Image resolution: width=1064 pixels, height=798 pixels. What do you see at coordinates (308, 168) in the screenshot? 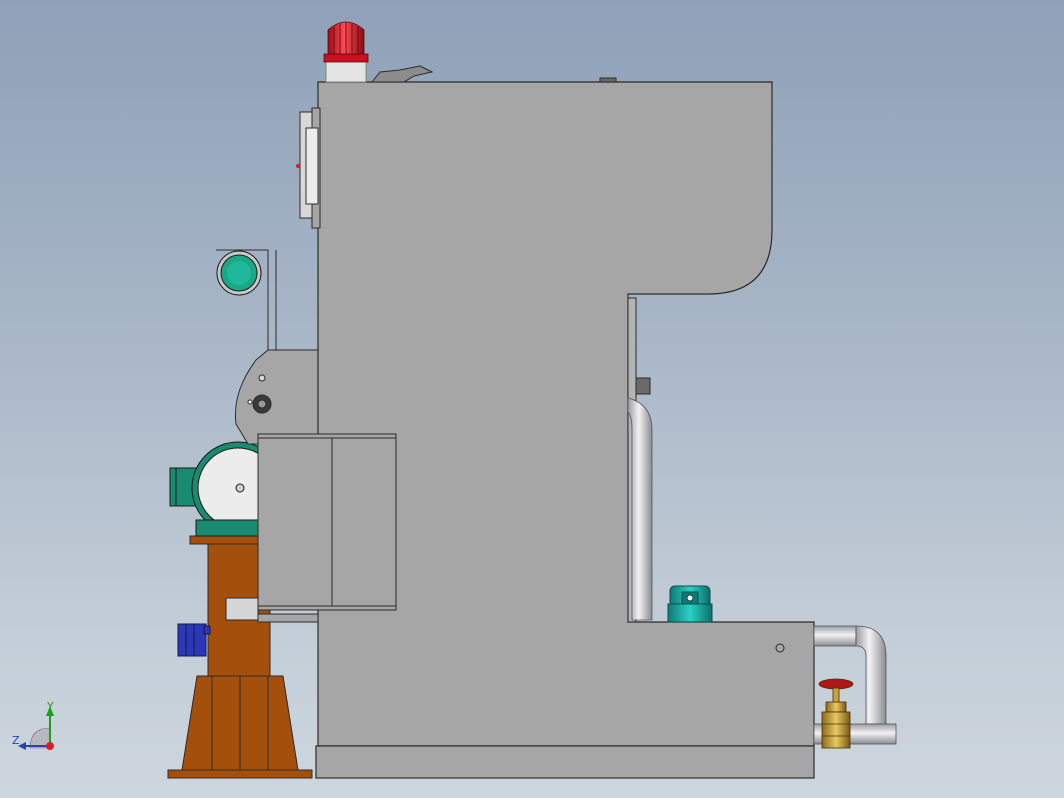
I see `flywheel-cover` at bounding box center [308, 168].